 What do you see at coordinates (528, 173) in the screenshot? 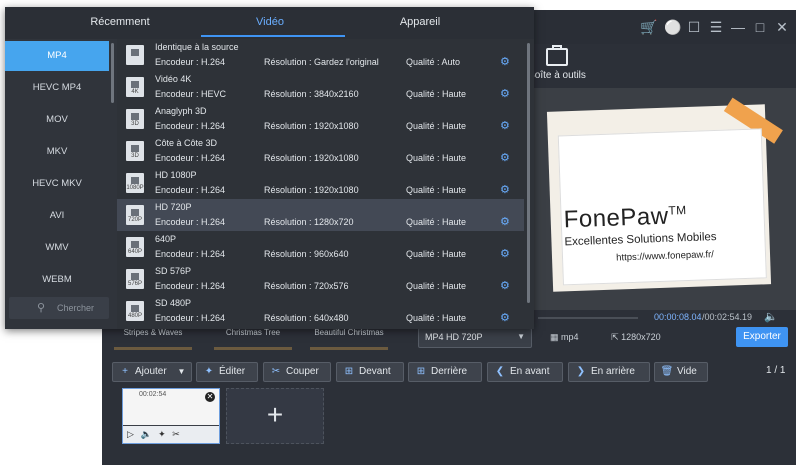
I see `preset-list-scrollbar` at bounding box center [528, 173].